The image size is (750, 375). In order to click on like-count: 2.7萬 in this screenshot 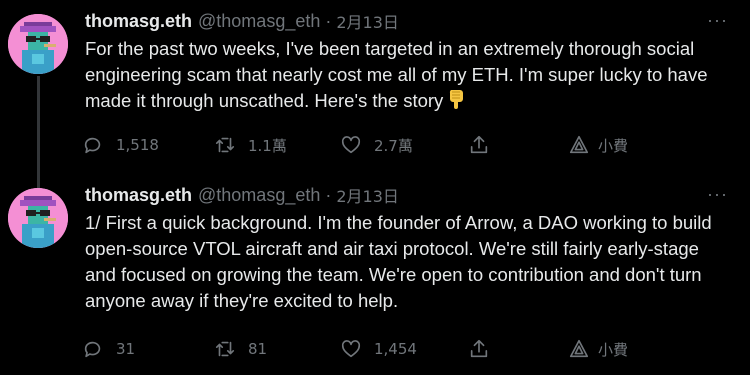, I will do `click(393, 145)`.